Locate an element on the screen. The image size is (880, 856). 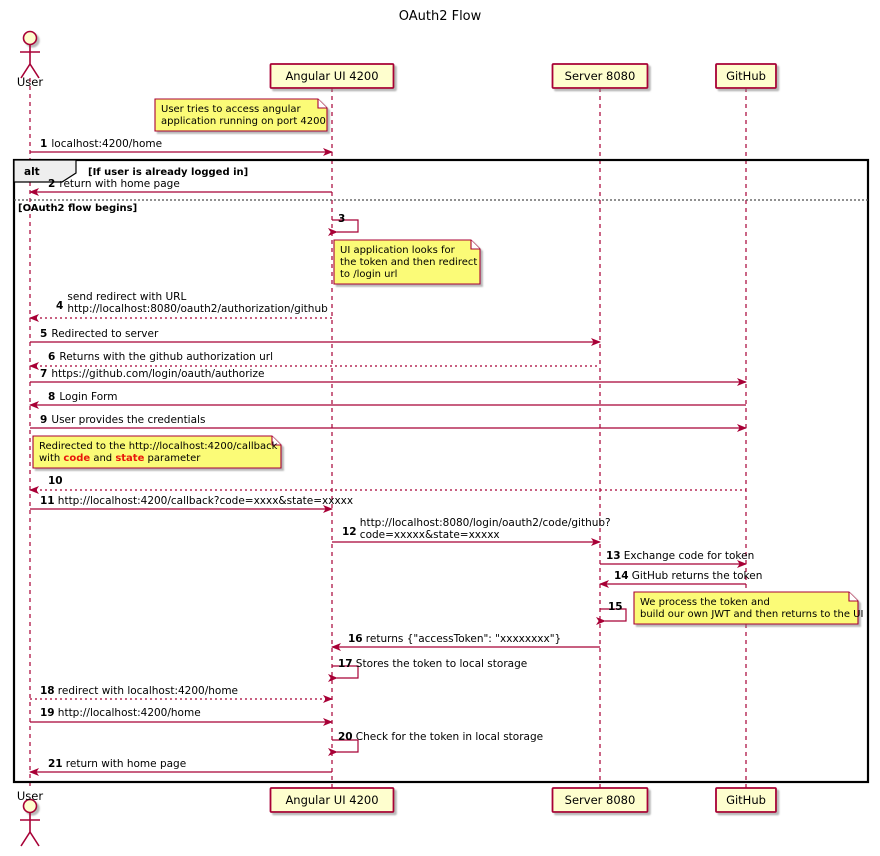
message-number-5: 5 is located at coordinates (43, 334).